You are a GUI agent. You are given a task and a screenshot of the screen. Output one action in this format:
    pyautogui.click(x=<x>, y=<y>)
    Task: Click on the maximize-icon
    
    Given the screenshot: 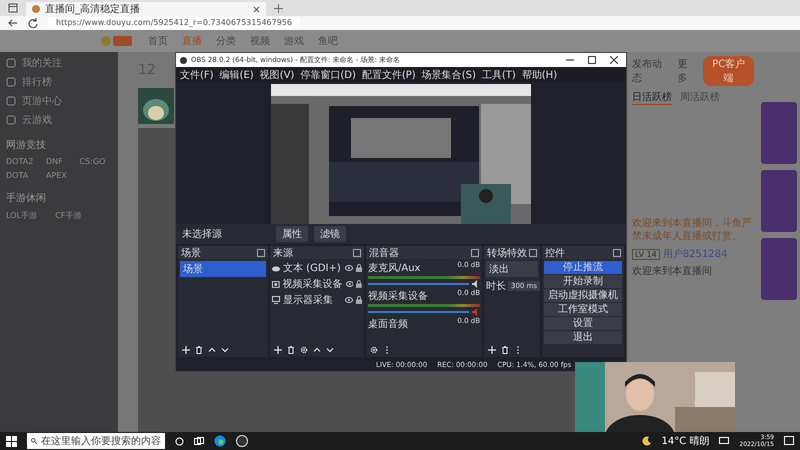 What is the action you would take?
    pyautogui.click(x=592, y=60)
    